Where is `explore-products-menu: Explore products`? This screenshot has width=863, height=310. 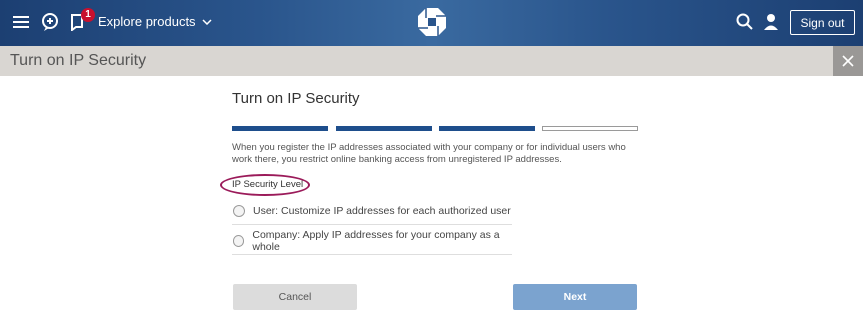
explore-products-menu: Explore products is located at coordinates (155, 21).